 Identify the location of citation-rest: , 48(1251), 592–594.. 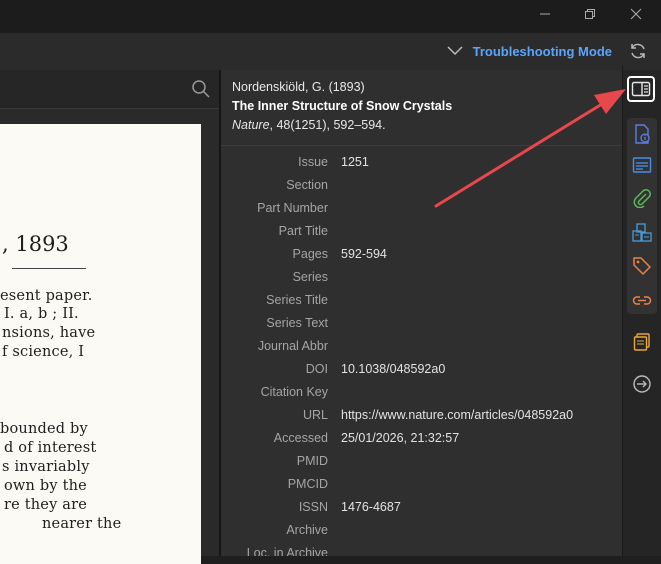
(327, 125).